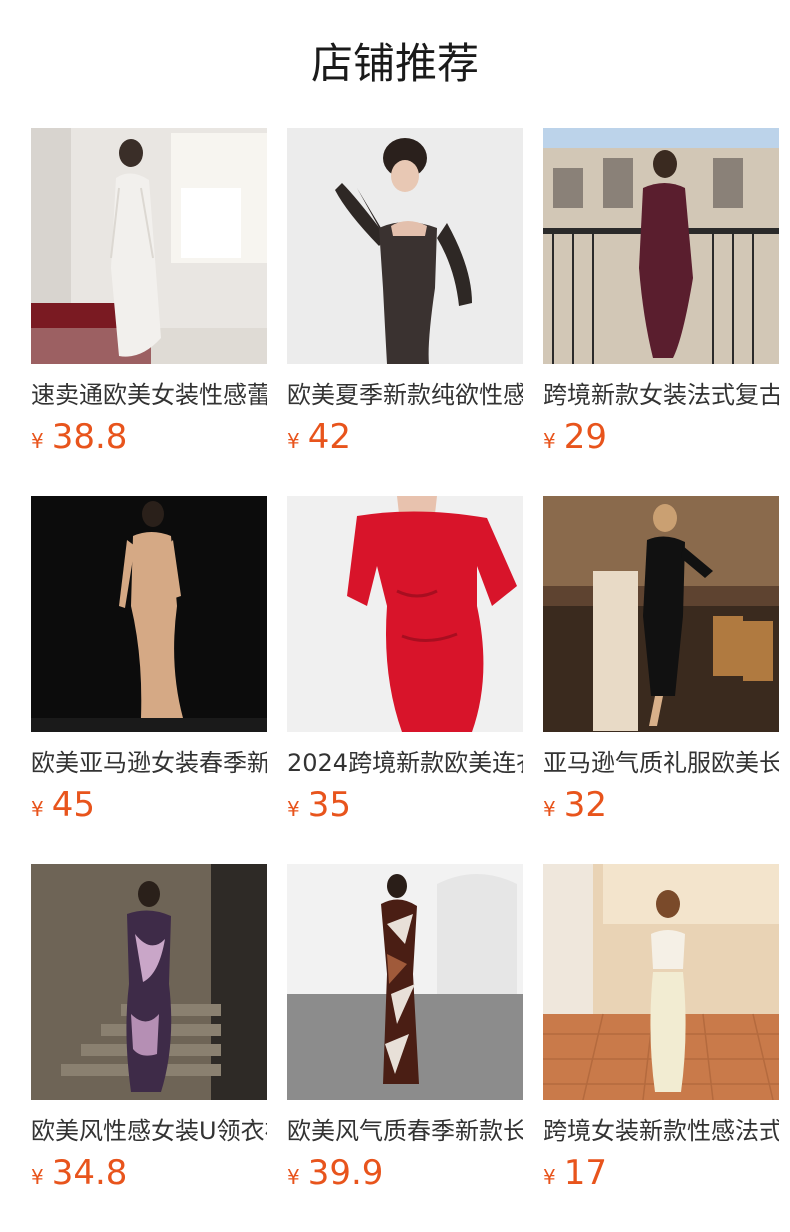  I want to click on product-price: ¥34.8, so click(79, 1173).